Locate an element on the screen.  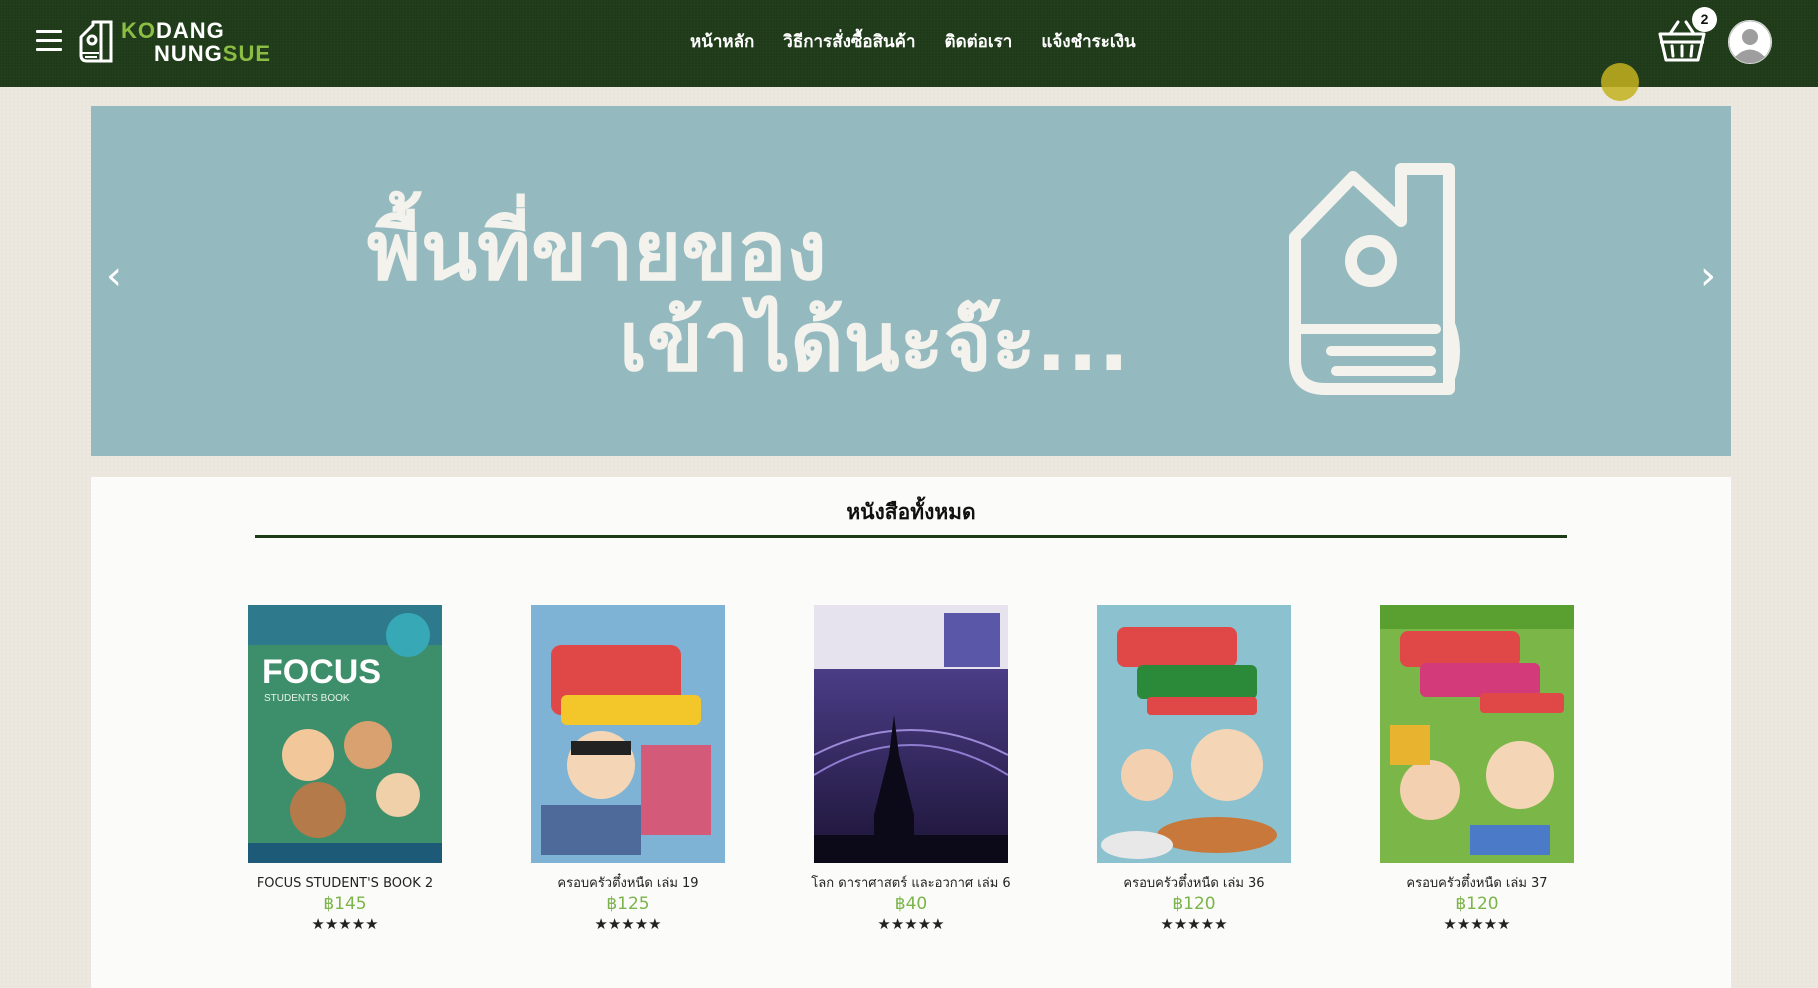
product-cover-image: FOCUS STUDENTS BOOK is located at coordinates (345, 734).